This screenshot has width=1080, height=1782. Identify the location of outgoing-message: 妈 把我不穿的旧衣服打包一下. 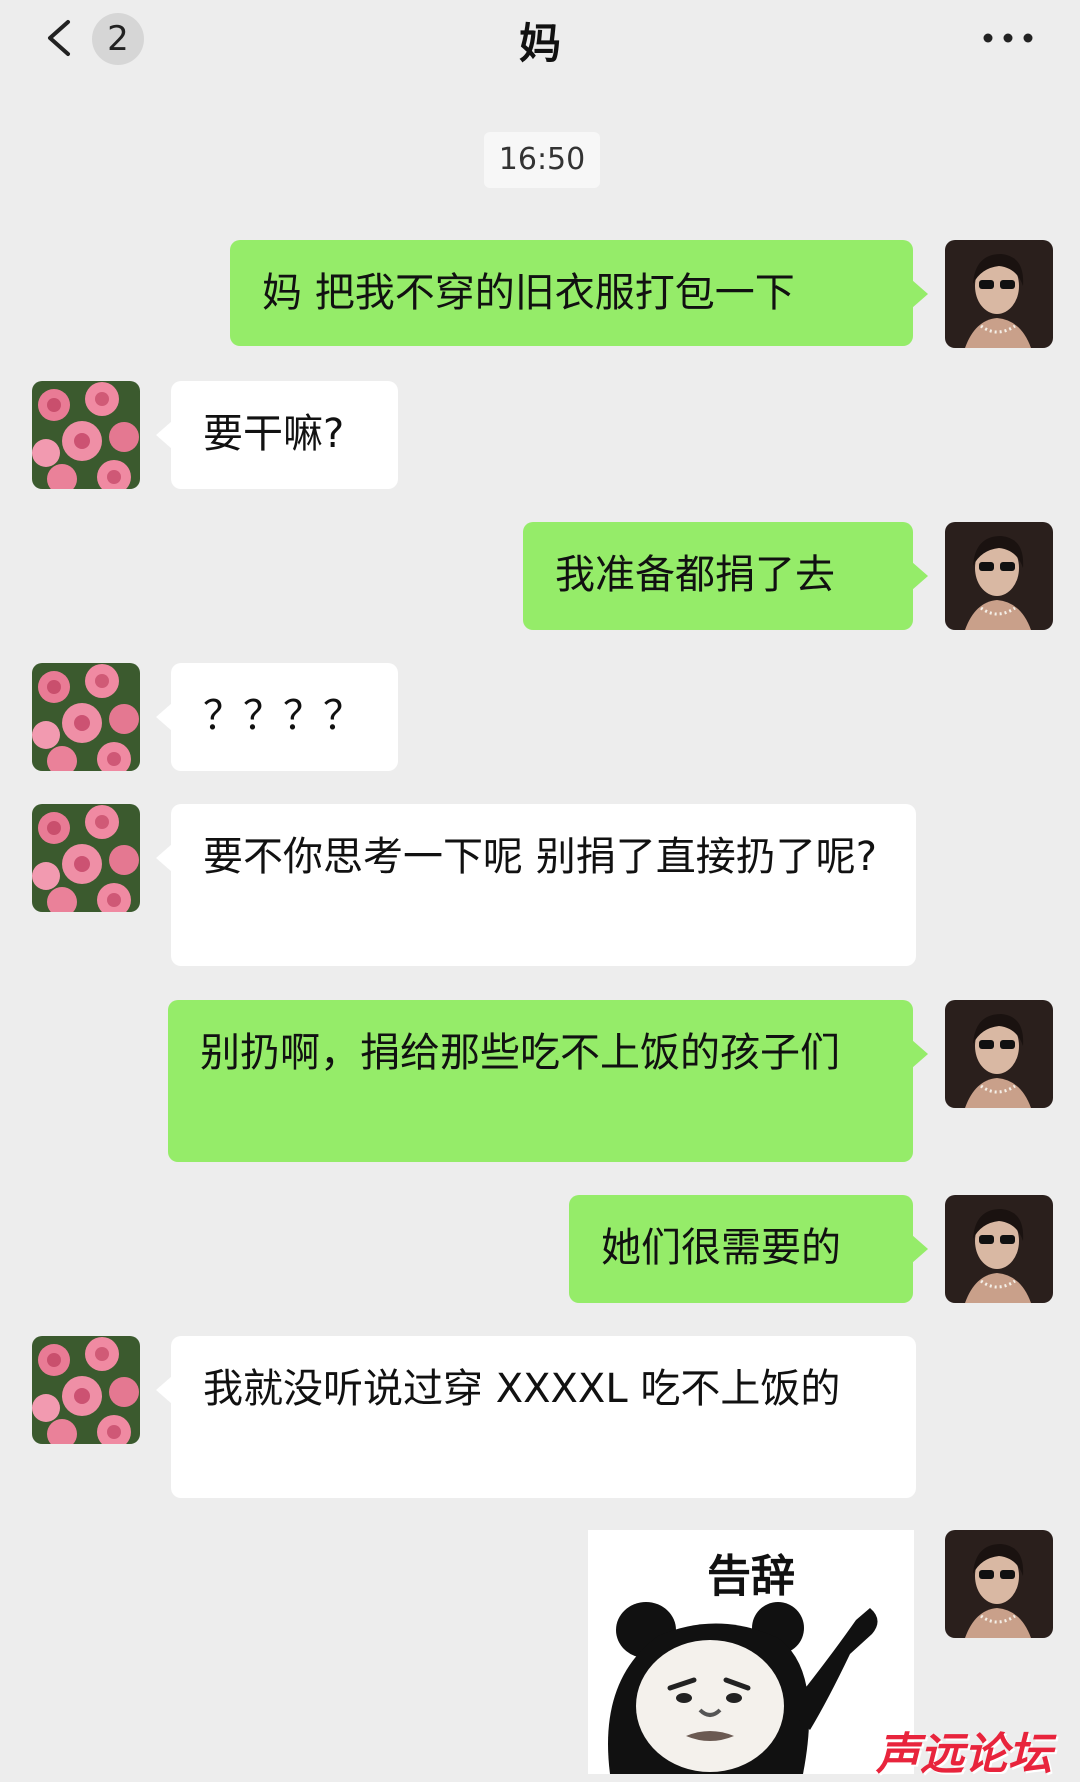
(579, 293).